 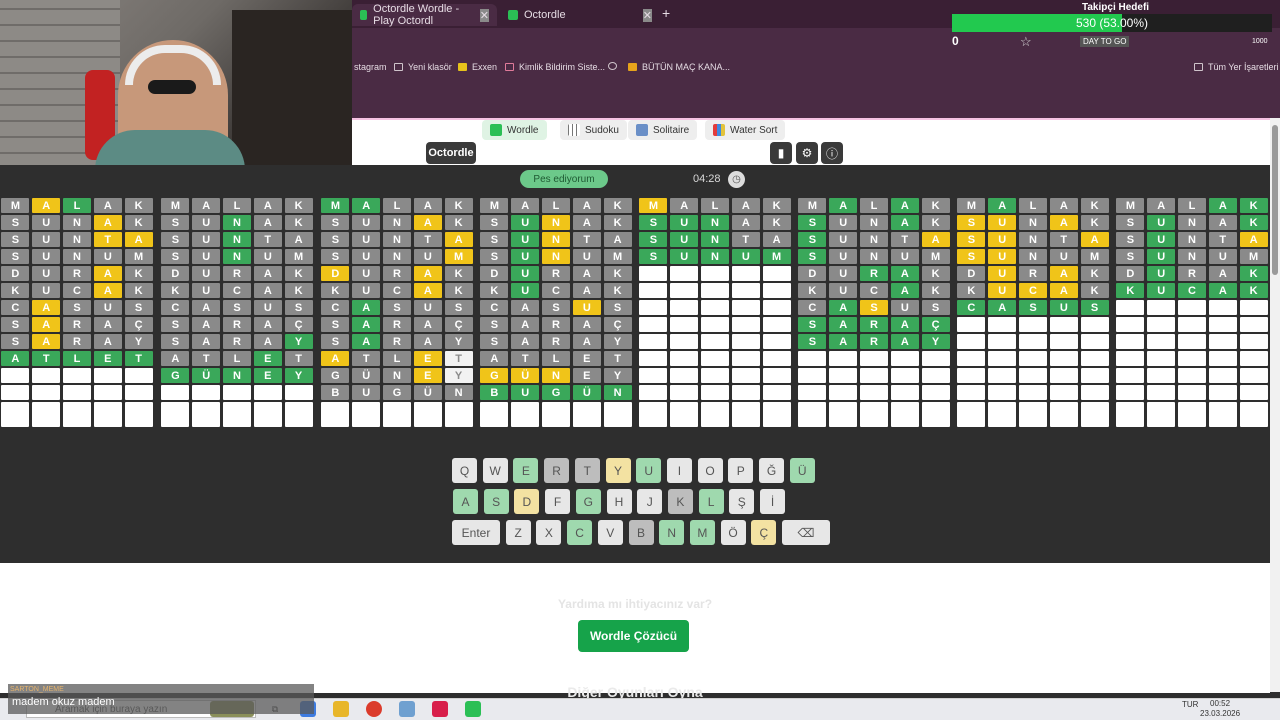 I want to click on game-tab-sudoku: Sudoku, so click(x=593, y=130).